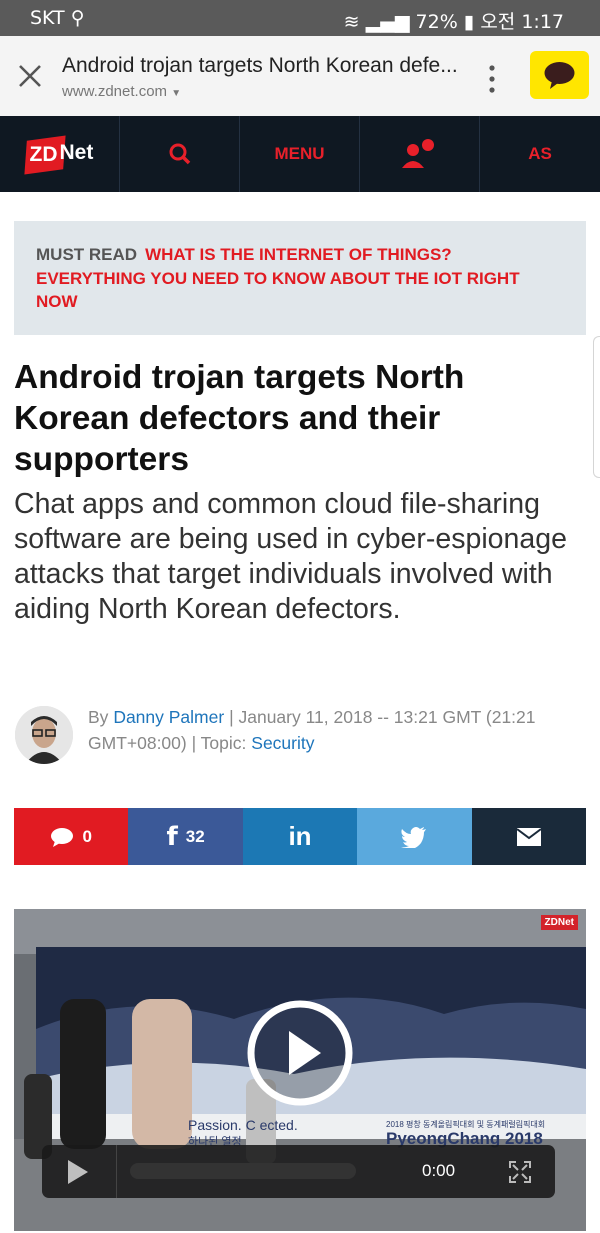 This screenshot has height=1233, width=600. I want to click on play-overlay-icon, so click(300, 1053).